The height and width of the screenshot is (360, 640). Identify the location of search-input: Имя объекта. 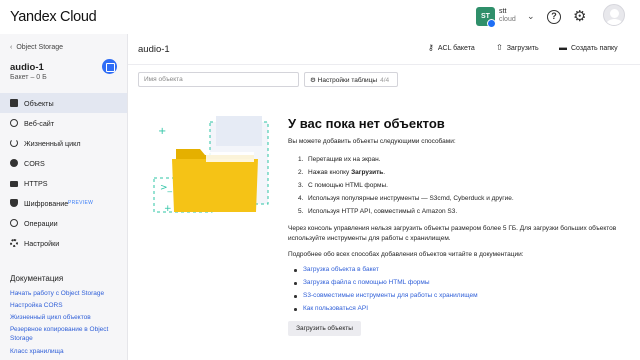
(218, 79).